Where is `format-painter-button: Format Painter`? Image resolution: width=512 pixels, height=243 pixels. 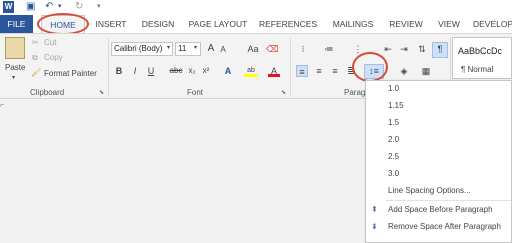
format-painter-button: Format Painter is located at coordinates (70, 73).